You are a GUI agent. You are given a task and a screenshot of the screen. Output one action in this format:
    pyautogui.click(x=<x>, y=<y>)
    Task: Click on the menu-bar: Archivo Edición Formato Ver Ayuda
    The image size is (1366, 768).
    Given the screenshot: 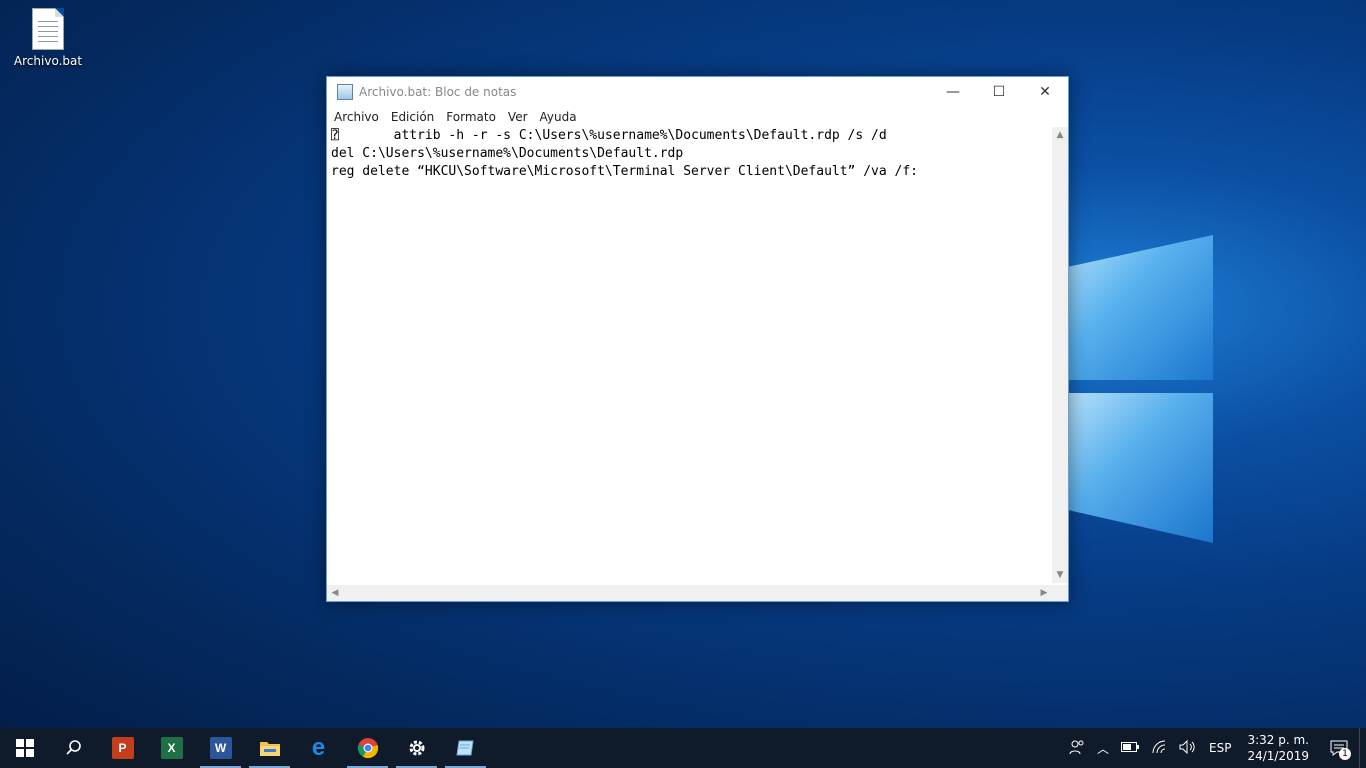 What is the action you would take?
    pyautogui.click(x=697, y=117)
    